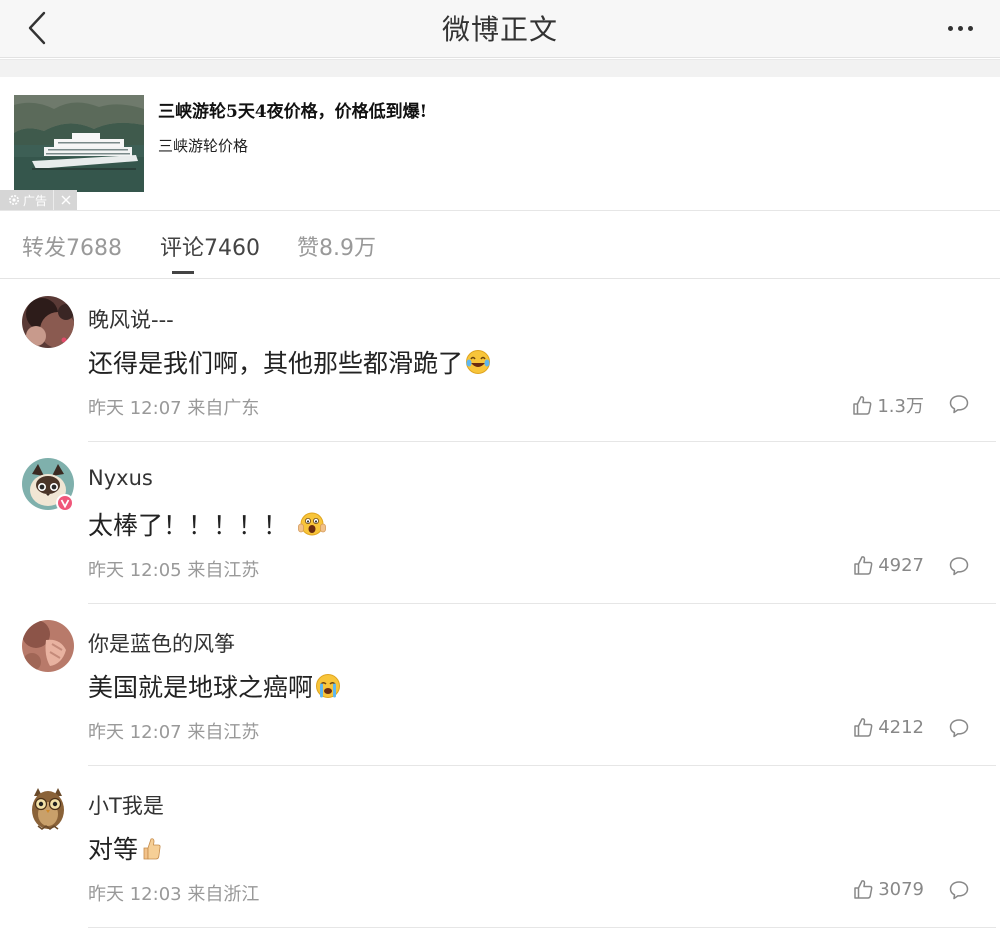  What do you see at coordinates (336, 246) in the screenshot?
I see `tab-likes: 赞8.9万` at bounding box center [336, 246].